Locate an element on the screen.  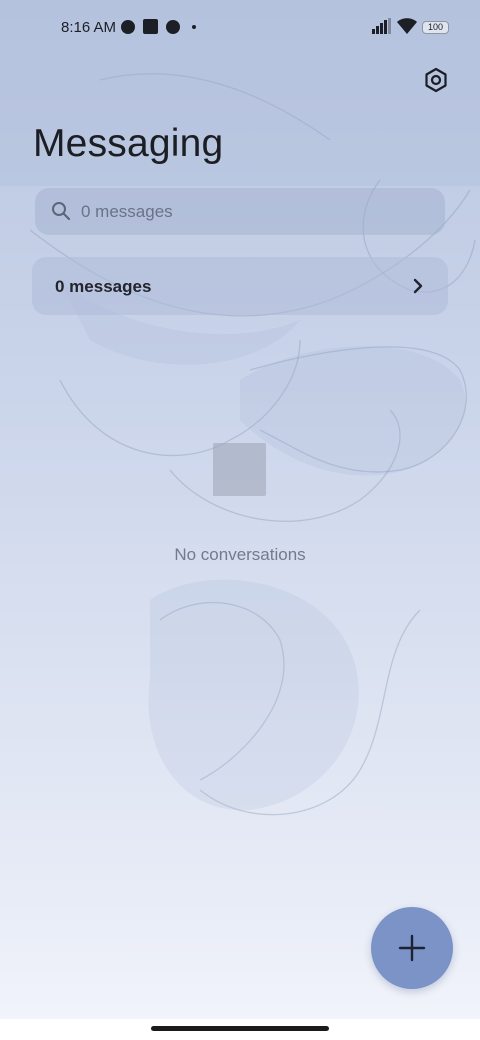
search-input is located at coordinates (251, 211).